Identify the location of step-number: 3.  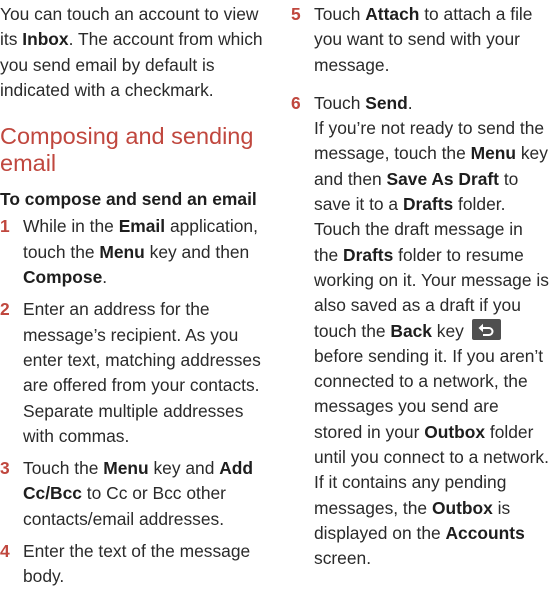
(5, 468).